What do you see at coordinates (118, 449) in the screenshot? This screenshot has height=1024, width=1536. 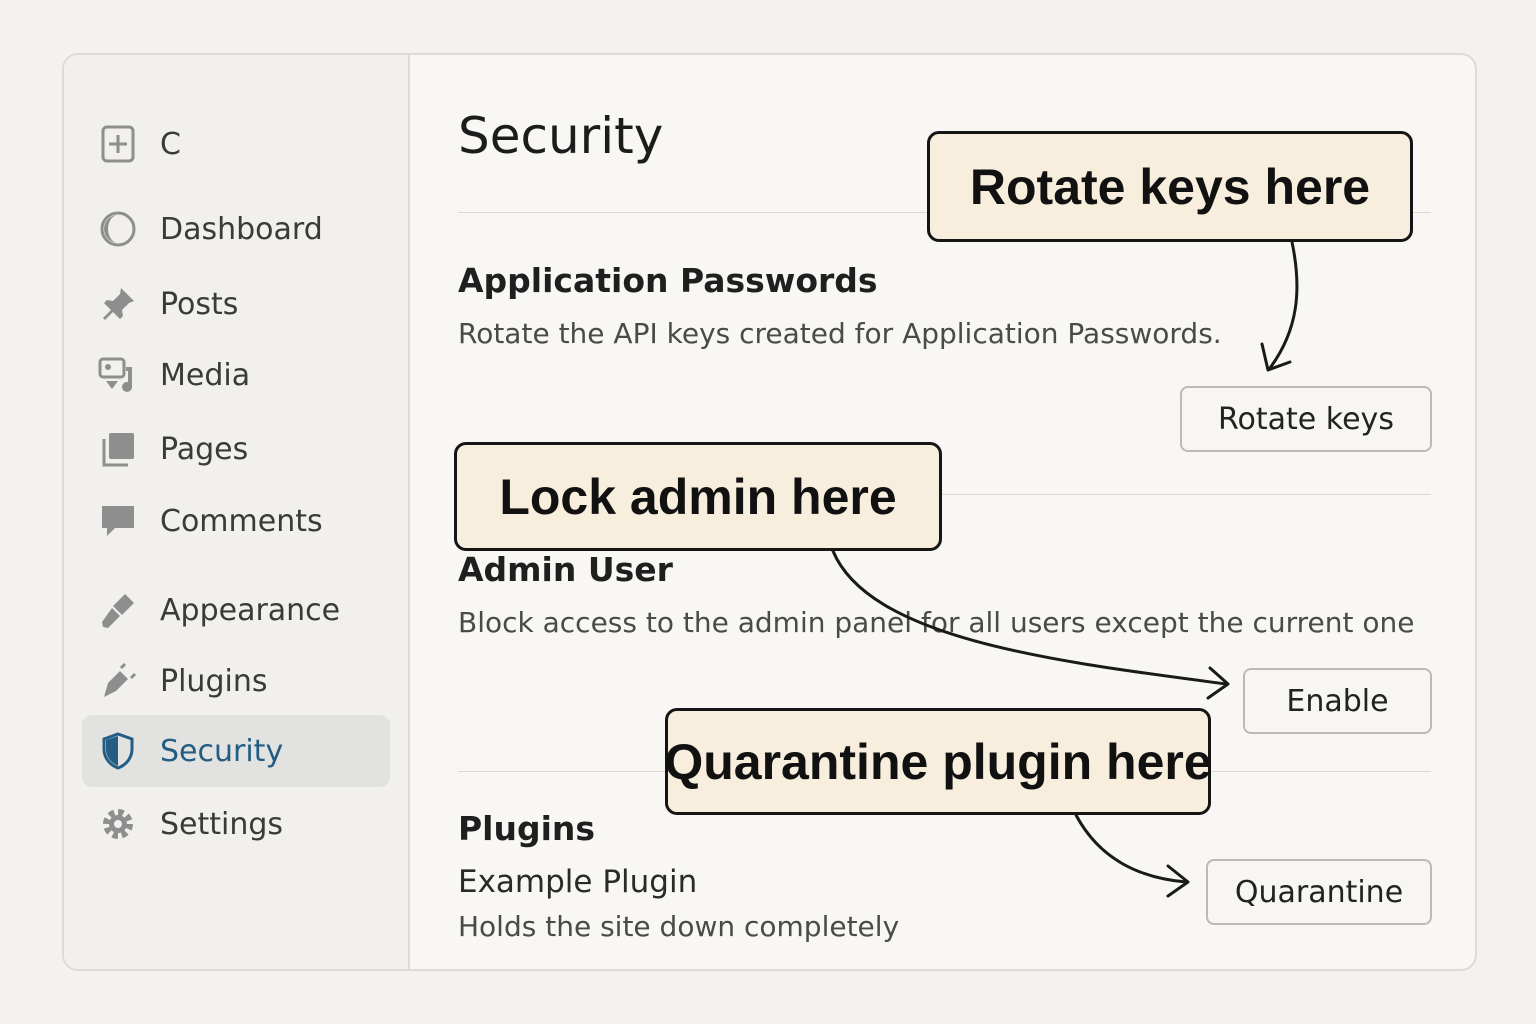 I see `pages-icon` at bounding box center [118, 449].